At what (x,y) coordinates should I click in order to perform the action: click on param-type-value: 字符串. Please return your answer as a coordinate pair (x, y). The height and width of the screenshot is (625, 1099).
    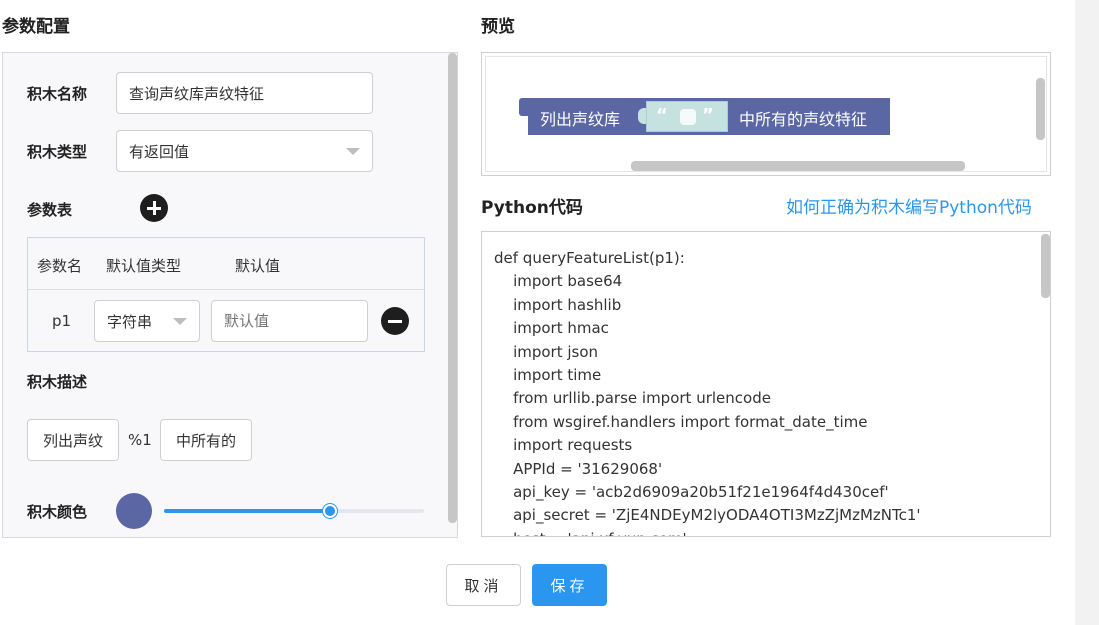
    Looking at the image, I should click on (130, 321).